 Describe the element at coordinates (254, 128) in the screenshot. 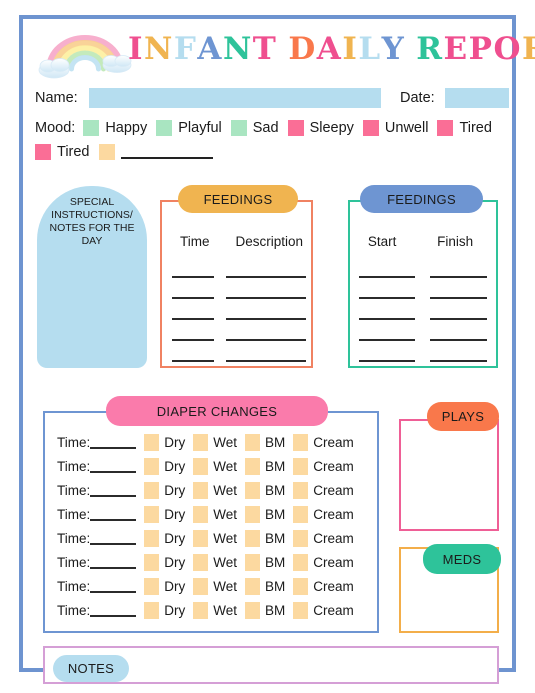

I see `mood-option: Sad` at that location.